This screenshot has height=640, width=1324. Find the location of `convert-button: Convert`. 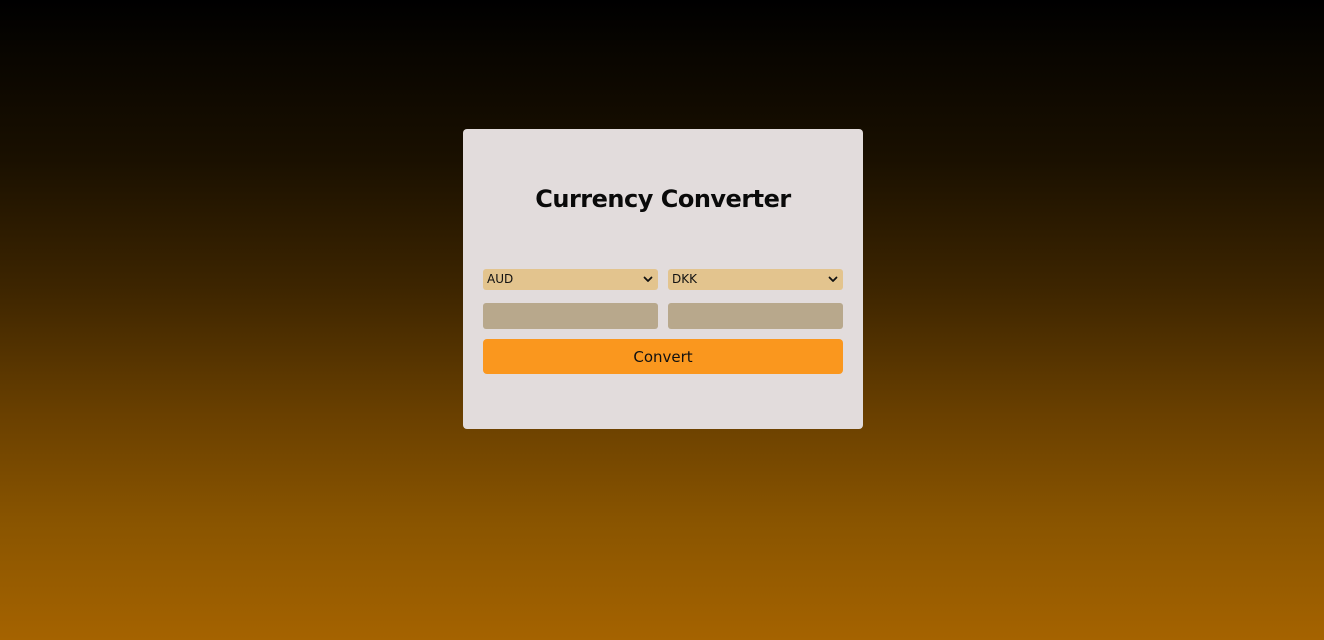

convert-button: Convert is located at coordinates (663, 356).